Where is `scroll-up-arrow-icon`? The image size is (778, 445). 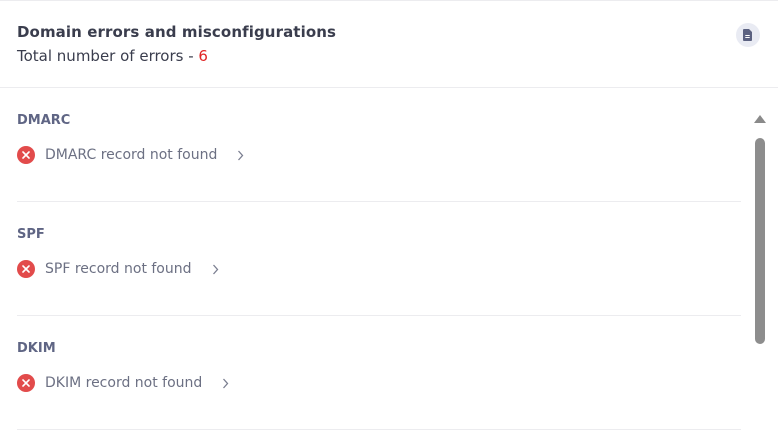 scroll-up-arrow-icon is located at coordinates (760, 119).